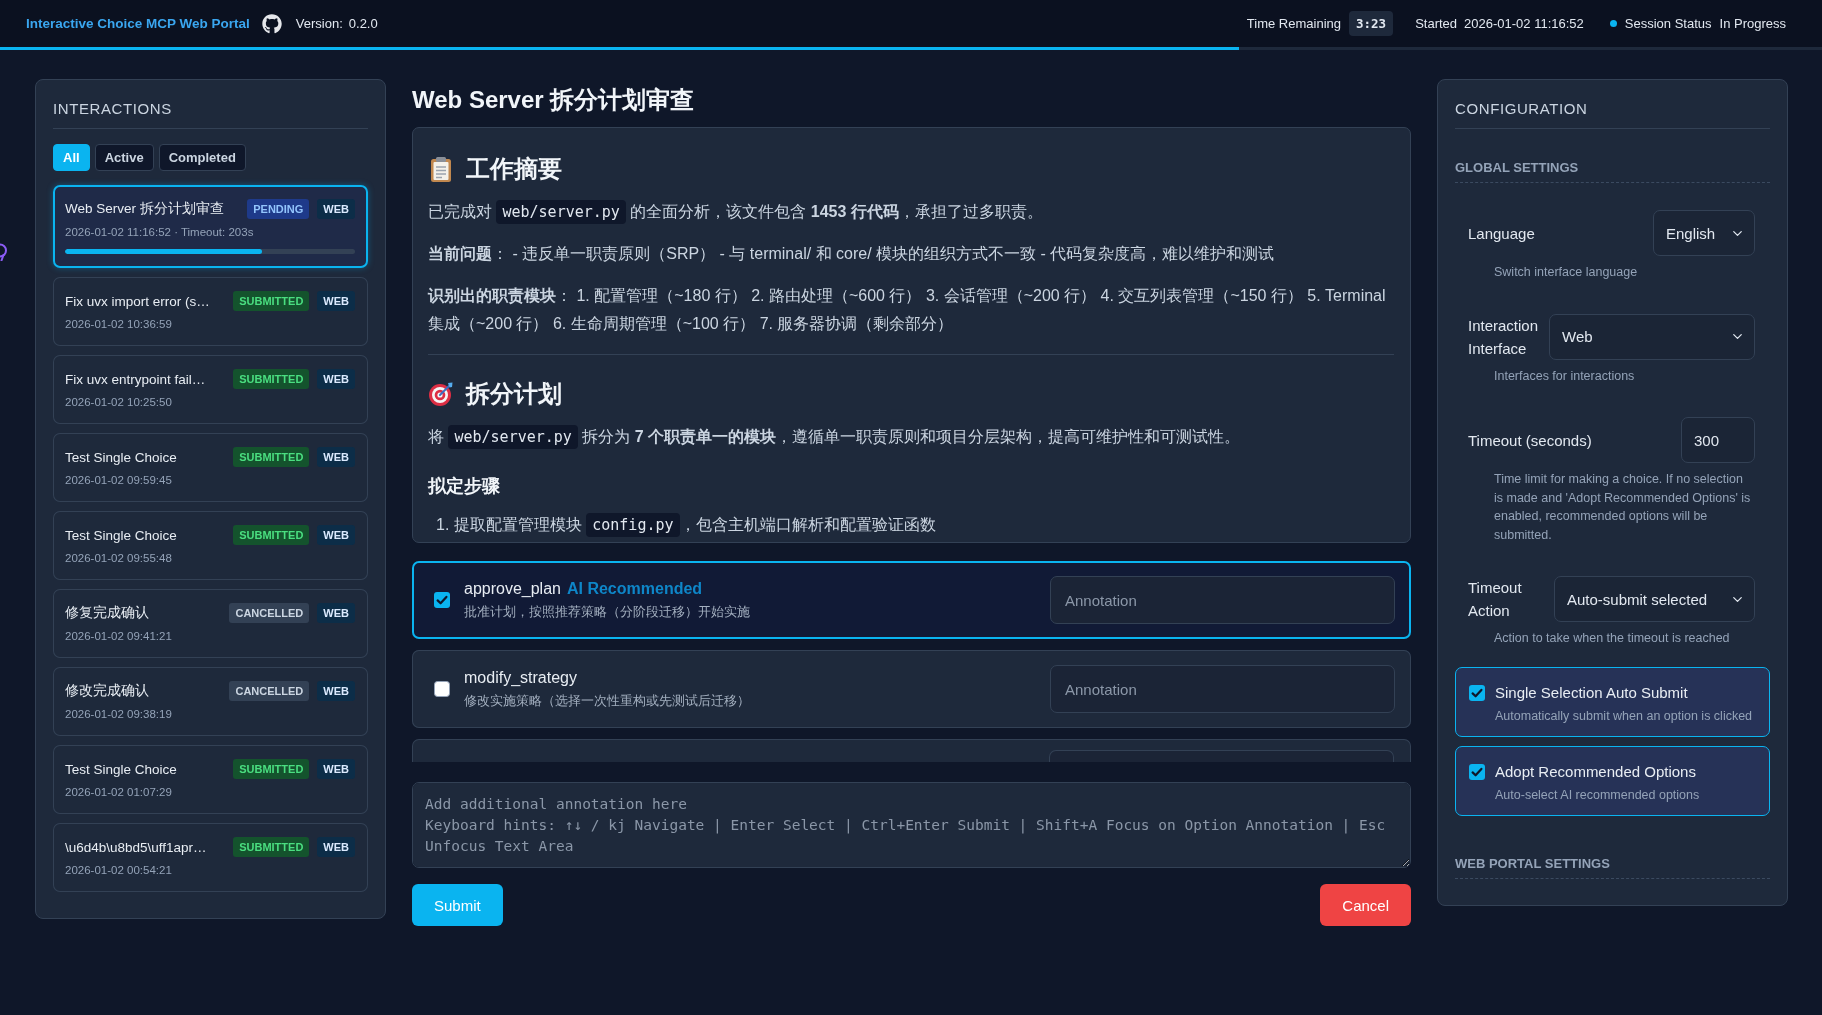 The image size is (1822, 1015). Describe the element at coordinates (278, 209) in the screenshot. I see `status-tag: PENDING` at that location.